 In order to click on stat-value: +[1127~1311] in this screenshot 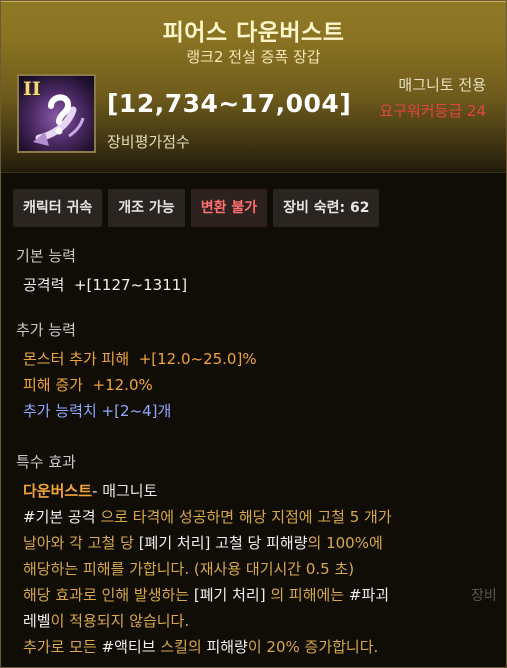, I will do `click(130, 285)`.